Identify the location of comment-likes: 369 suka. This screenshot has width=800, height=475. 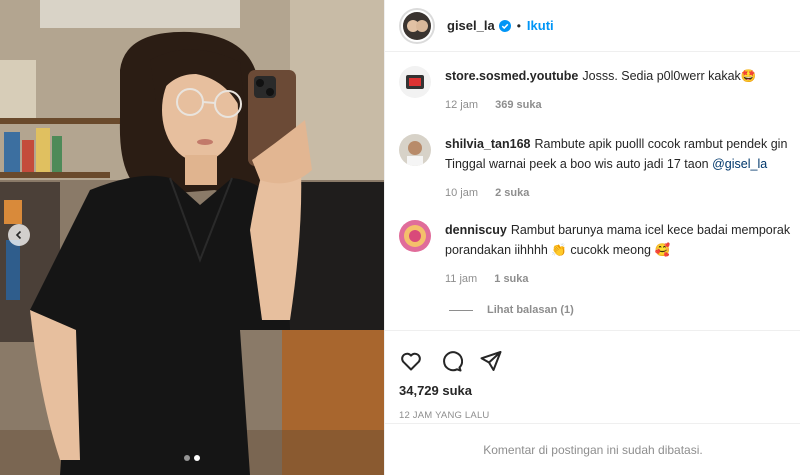
(518, 105).